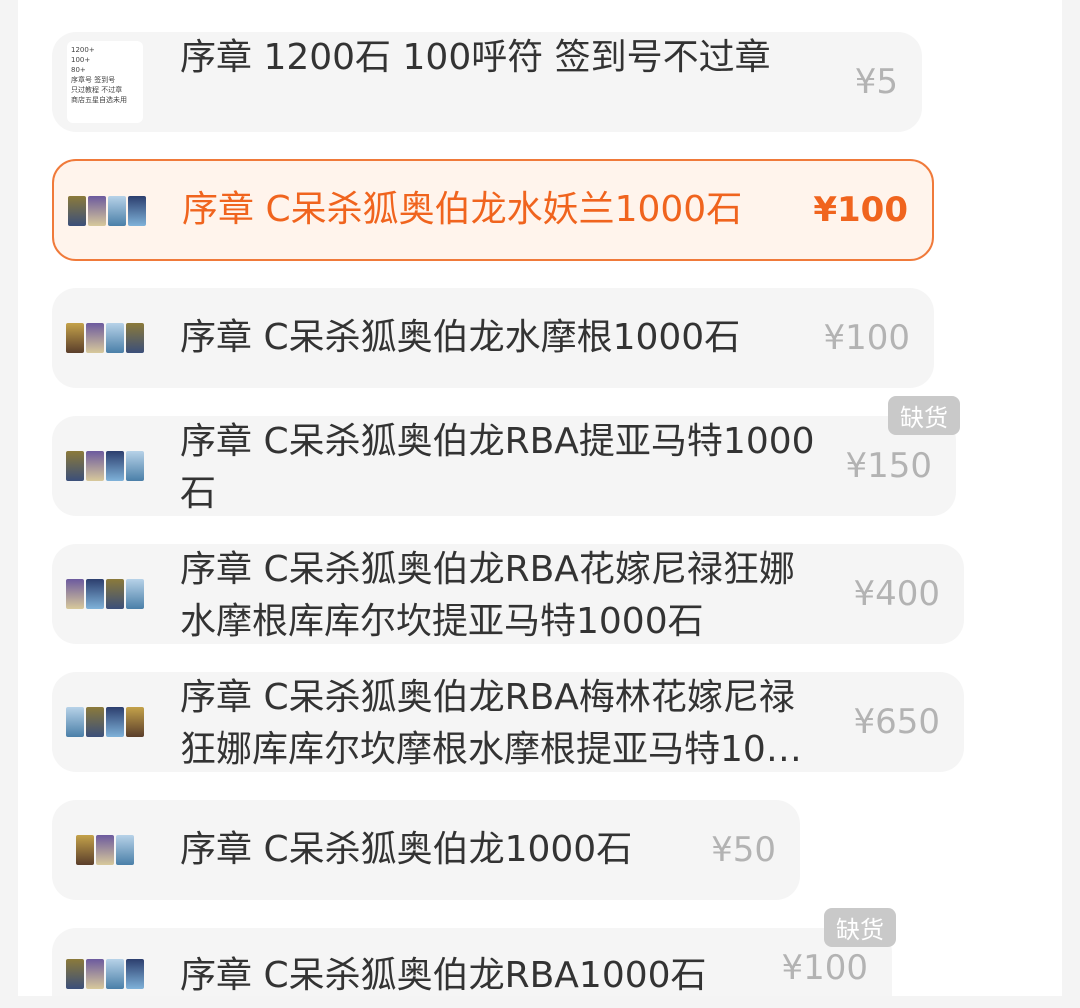 Image resolution: width=1080 pixels, height=1008 pixels. I want to click on sku-option-3: 序章 C呆杀狐奥伯龙RBA提亚马特1000石 ¥150 缺货, so click(506, 456).